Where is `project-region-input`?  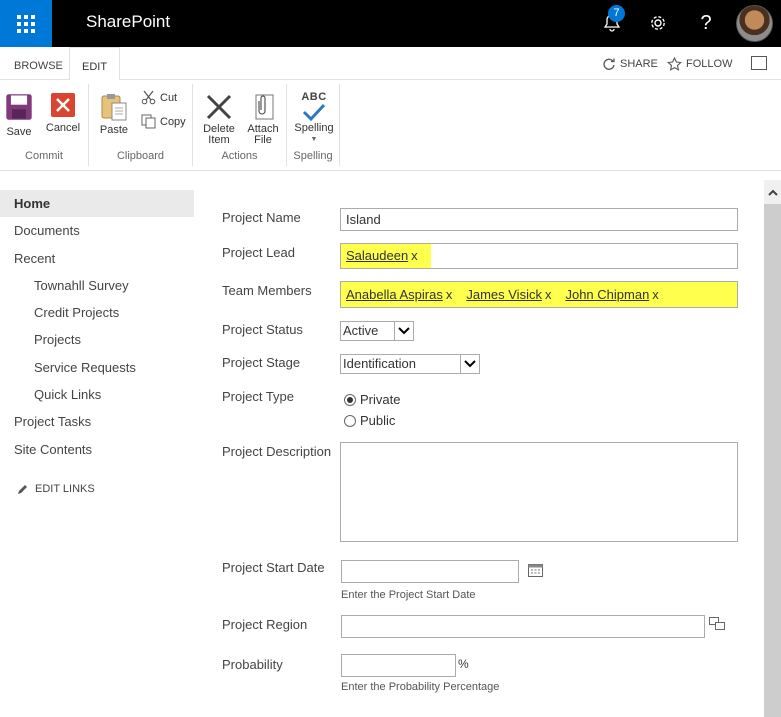
project-region-input is located at coordinates (523, 626).